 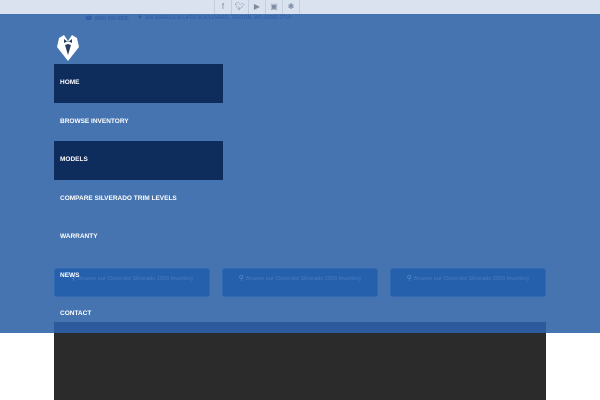 I want to click on facebook-icon: f, so click(x=222, y=7).